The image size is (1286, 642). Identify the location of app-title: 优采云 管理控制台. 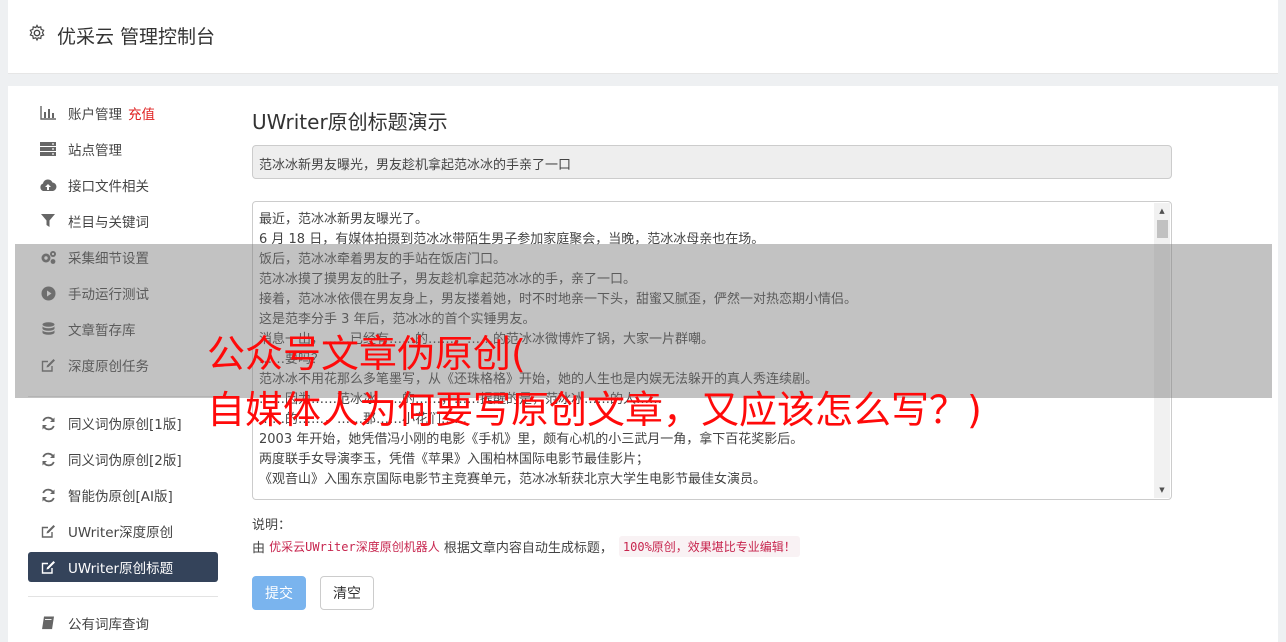
(136, 37).